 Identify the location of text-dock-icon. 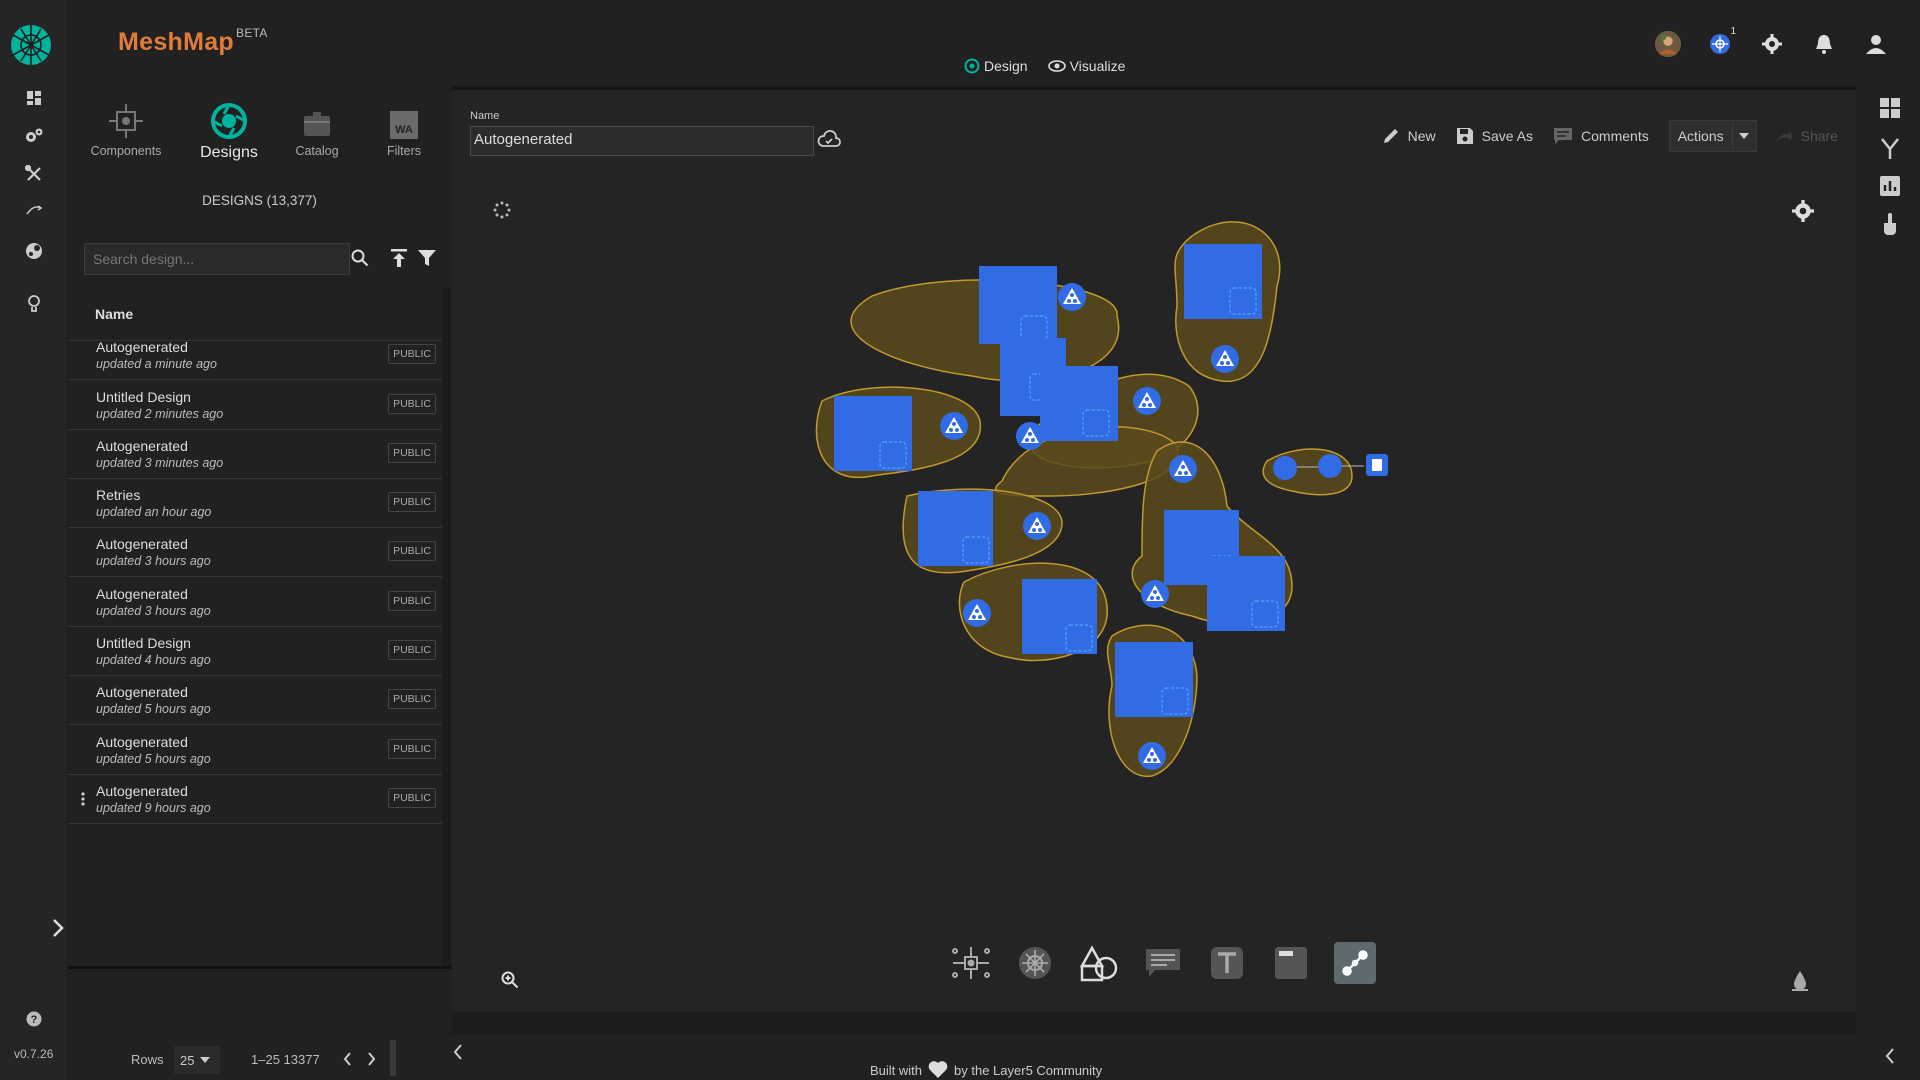
(1227, 963).